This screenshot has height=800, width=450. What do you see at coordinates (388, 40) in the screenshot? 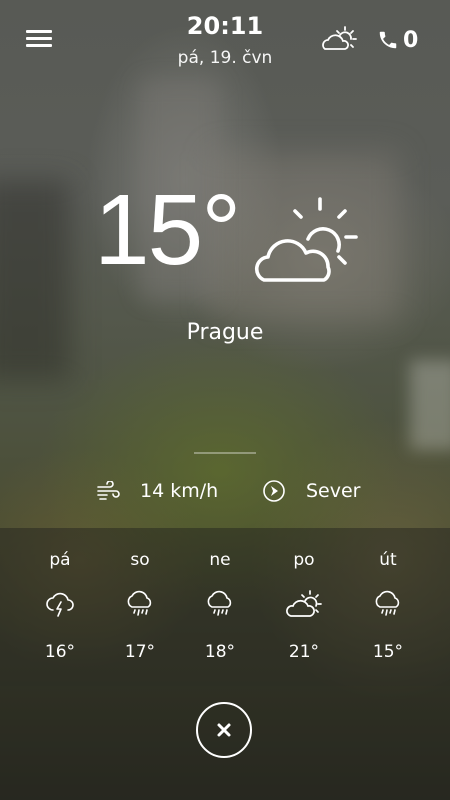
I see `phone-icon` at bounding box center [388, 40].